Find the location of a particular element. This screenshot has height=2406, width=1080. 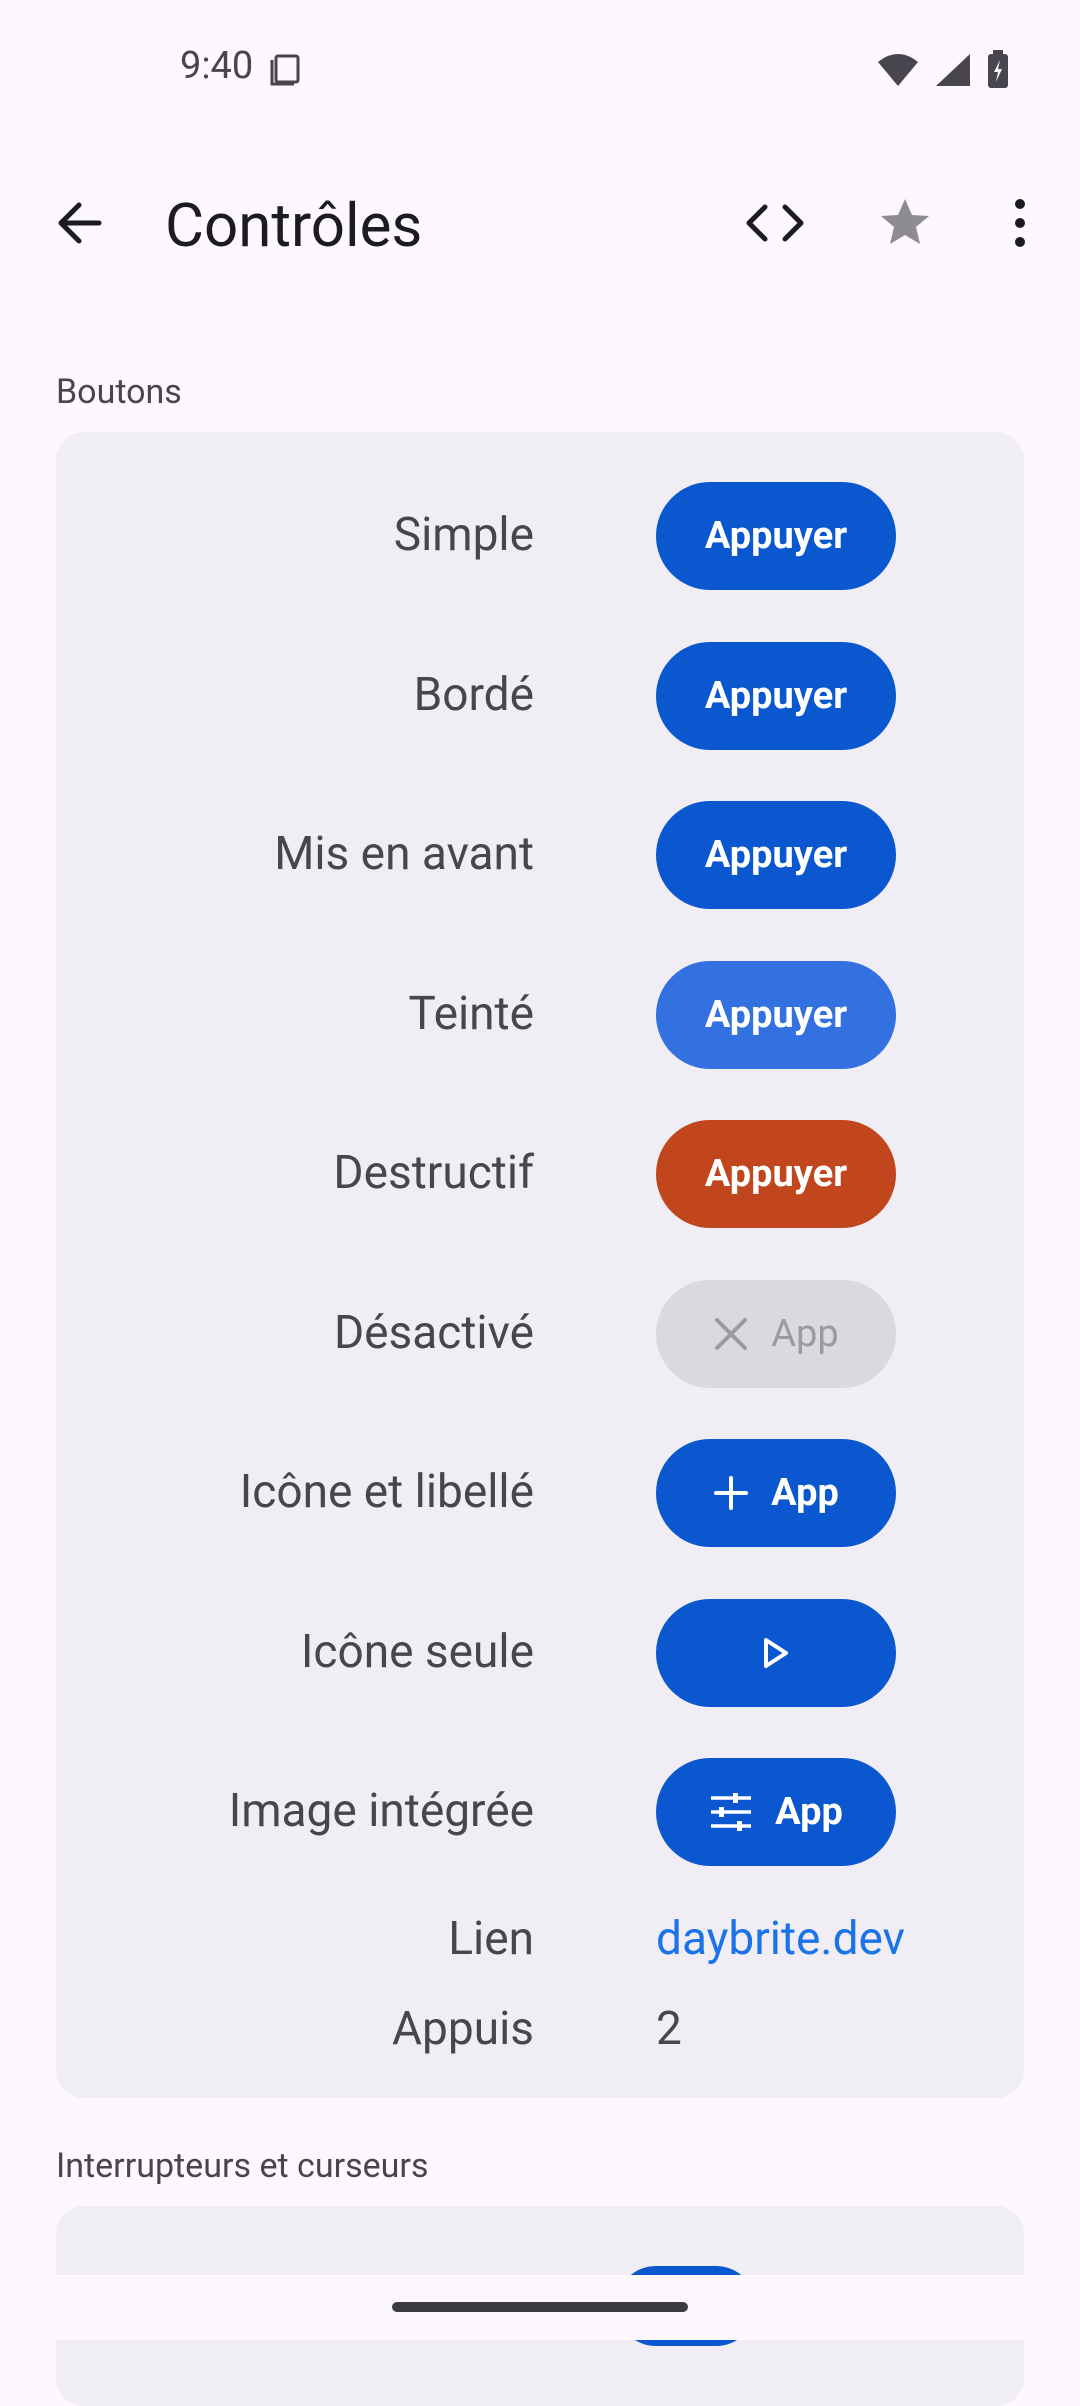

row-label-taps: Appuis is located at coordinates (463, 2029).